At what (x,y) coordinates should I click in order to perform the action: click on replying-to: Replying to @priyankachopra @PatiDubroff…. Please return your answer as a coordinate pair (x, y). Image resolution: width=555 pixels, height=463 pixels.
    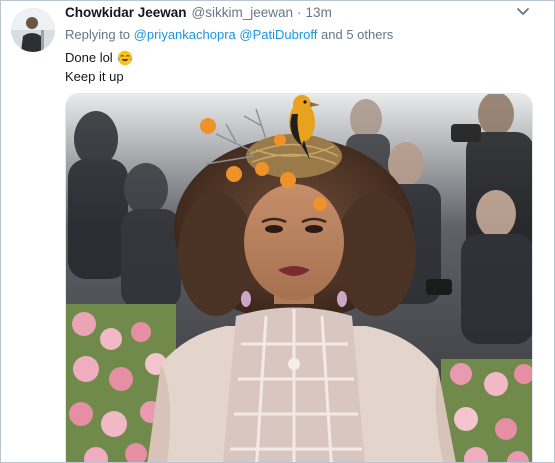
    Looking at the image, I should click on (229, 34).